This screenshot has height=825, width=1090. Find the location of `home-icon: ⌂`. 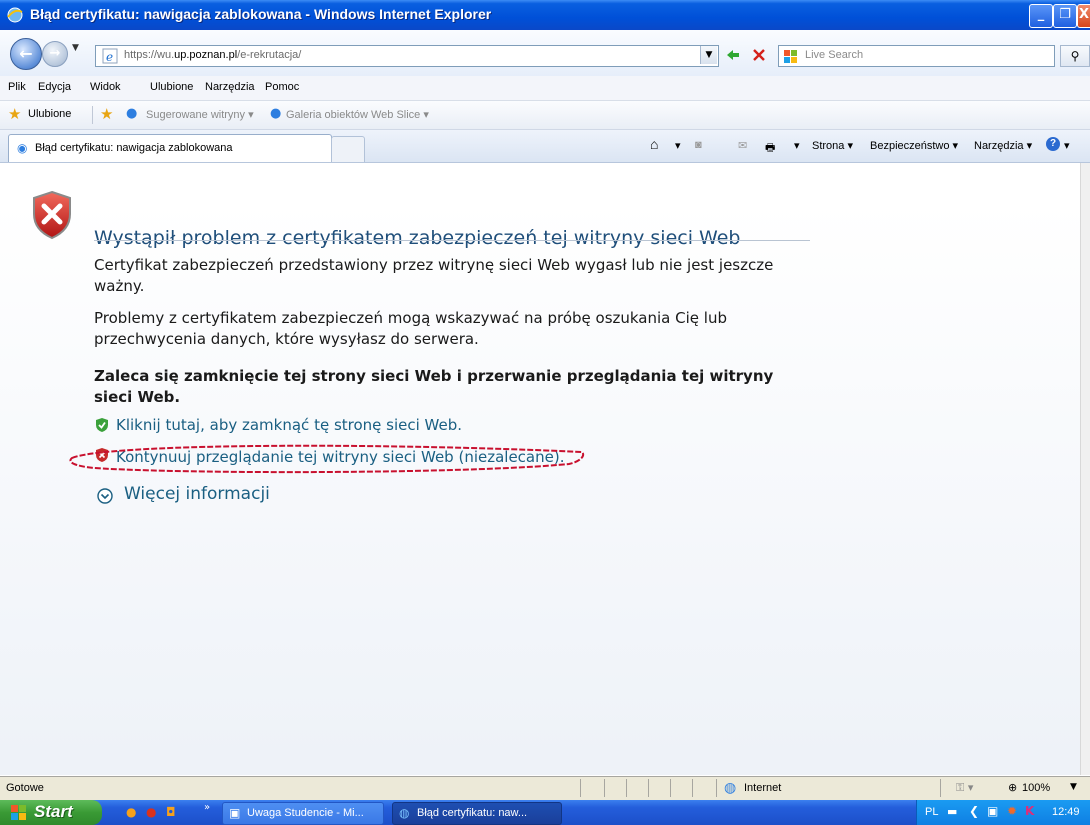

home-icon: ⌂ is located at coordinates (654, 144).